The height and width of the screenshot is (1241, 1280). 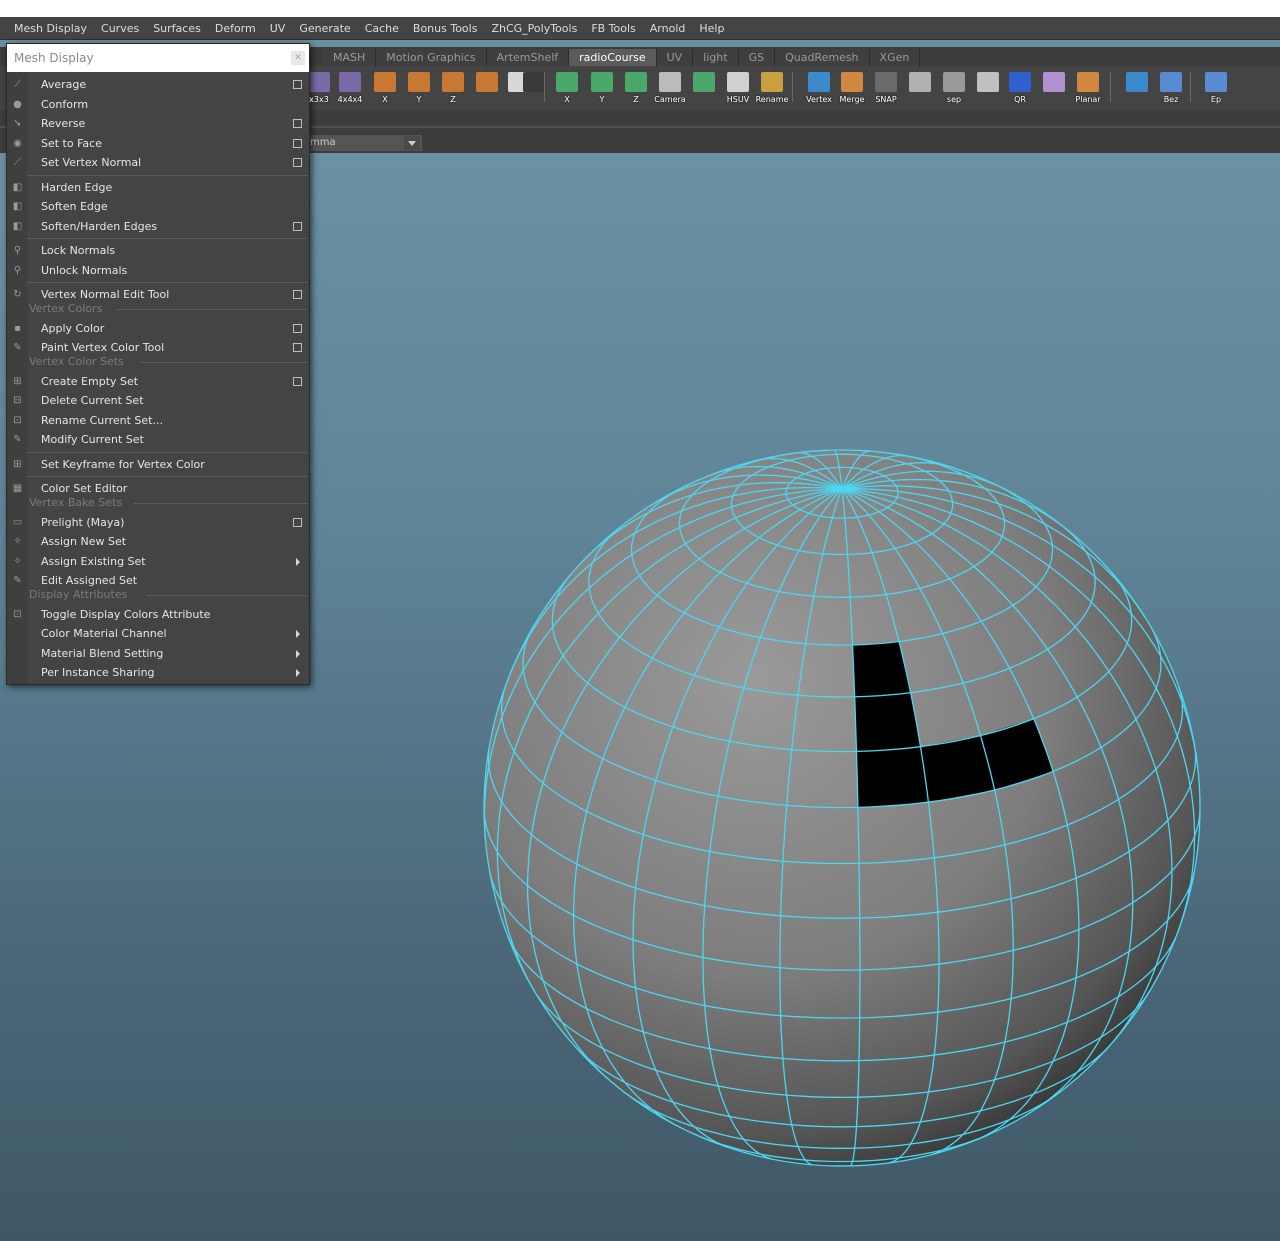 I want to click on shelf-button-26: Ep, so click(x=1216, y=88).